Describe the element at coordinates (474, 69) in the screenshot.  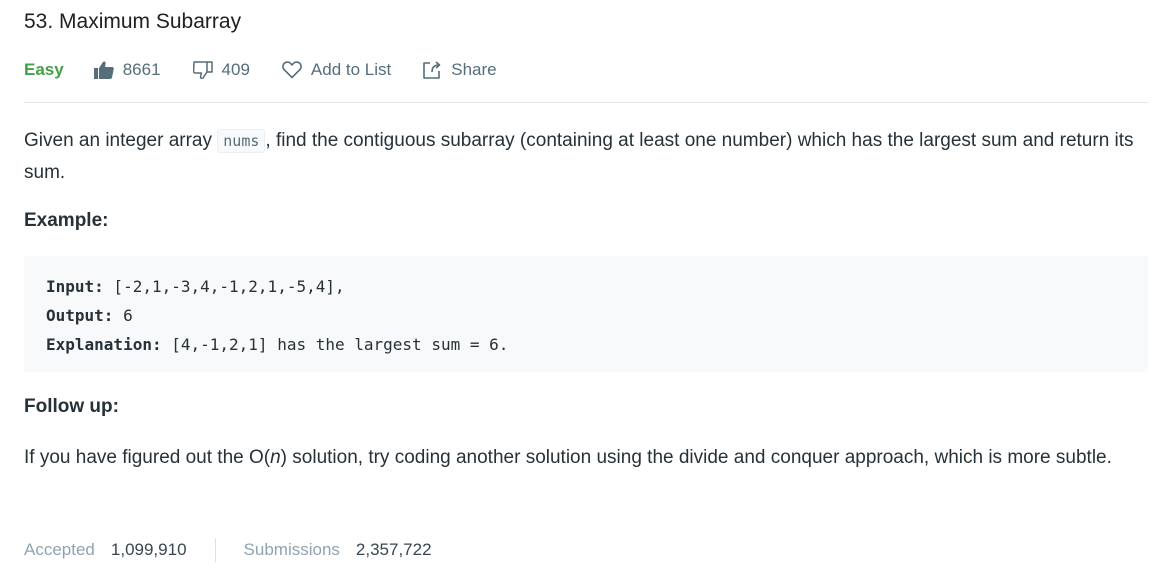
I see `share-label: Share` at that location.